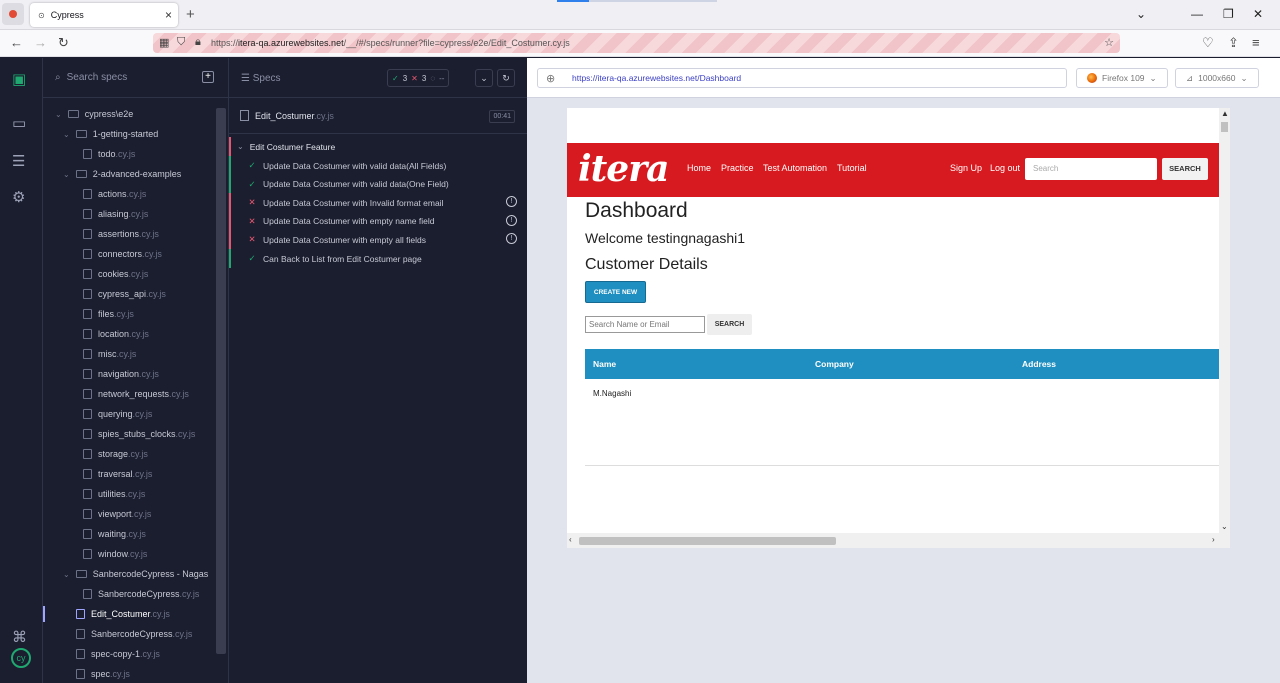 This screenshot has height=683, width=1280. Describe the element at coordinates (16, 42) in the screenshot. I see `back-icon: ←` at that location.